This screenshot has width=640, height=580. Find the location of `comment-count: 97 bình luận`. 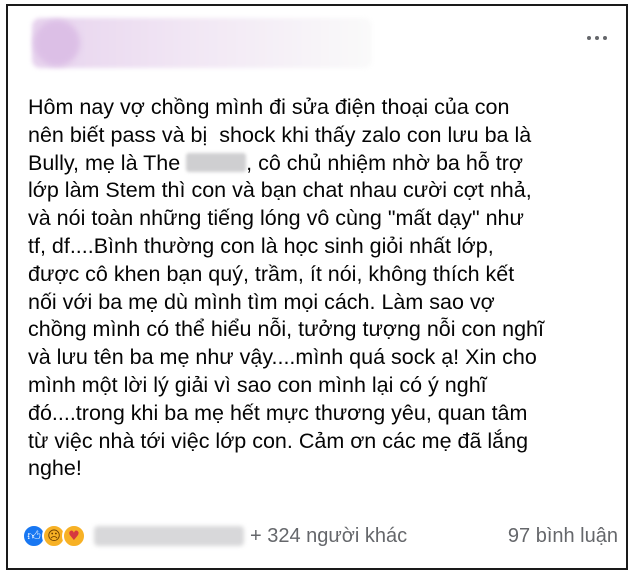

comment-count: 97 bình luận is located at coordinates (563, 536).